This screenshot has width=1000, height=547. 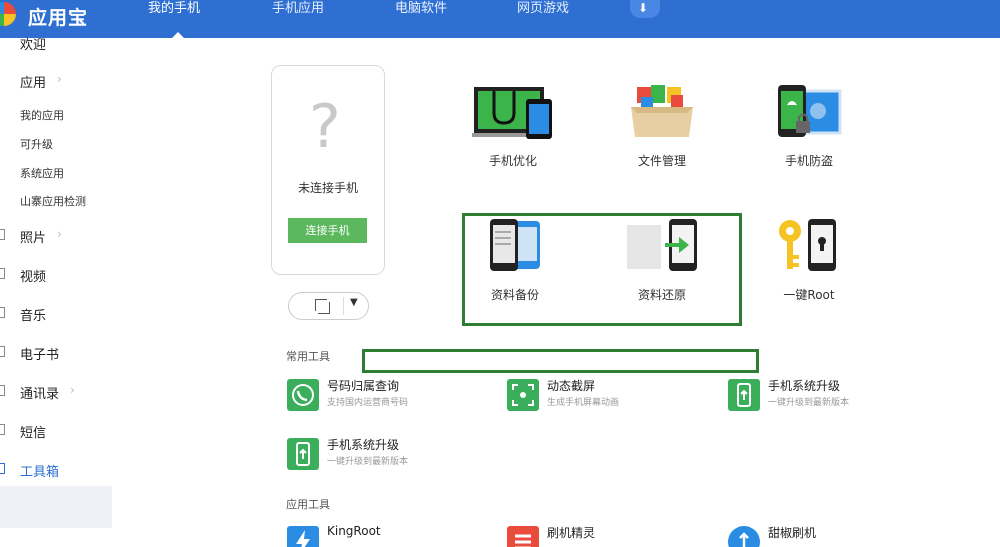 What do you see at coordinates (560, 361) in the screenshot?
I see `highlight-bar` at bounding box center [560, 361].